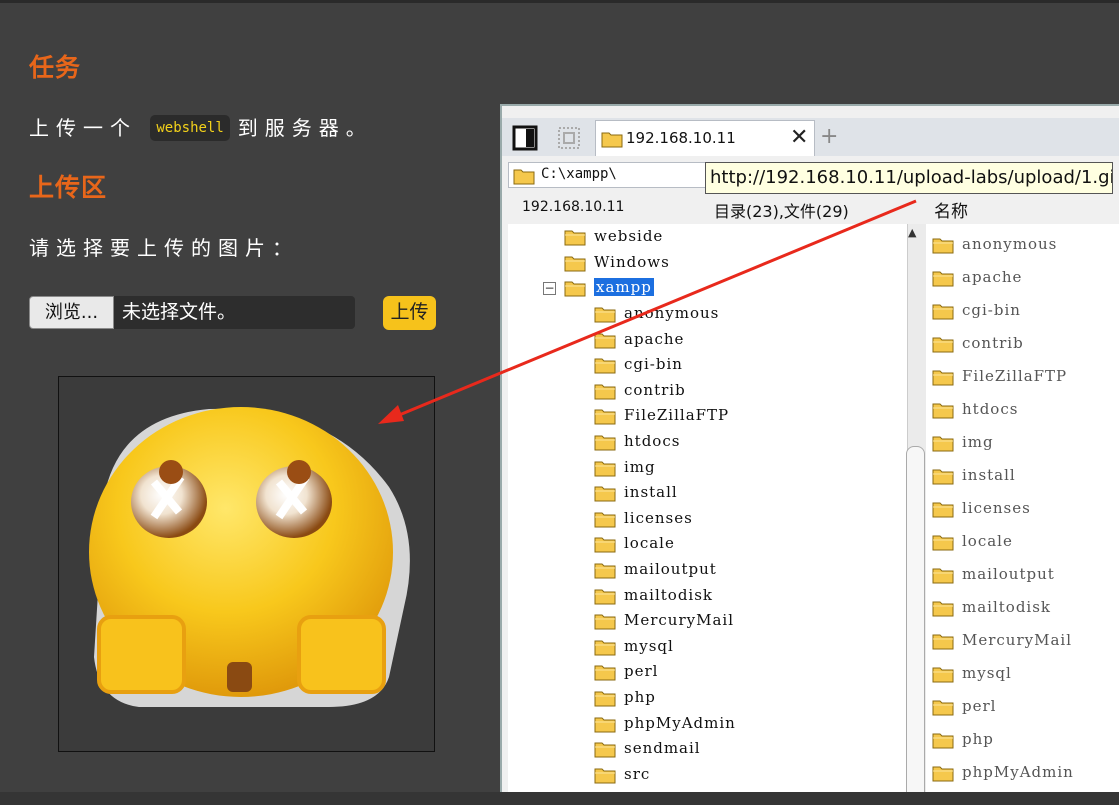 This screenshot has height=805, width=1119. I want to click on bottom-border, so click(559, 798).